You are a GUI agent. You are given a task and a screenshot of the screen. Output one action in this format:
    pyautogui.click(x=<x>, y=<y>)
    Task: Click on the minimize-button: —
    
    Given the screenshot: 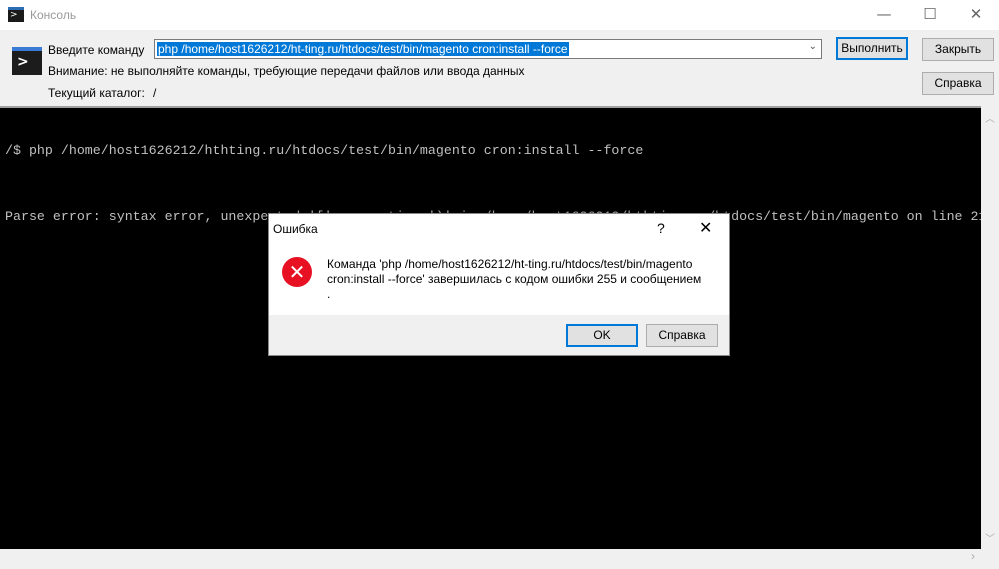 What is the action you would take?
    pyautogui.click(x=884, y=15)
    